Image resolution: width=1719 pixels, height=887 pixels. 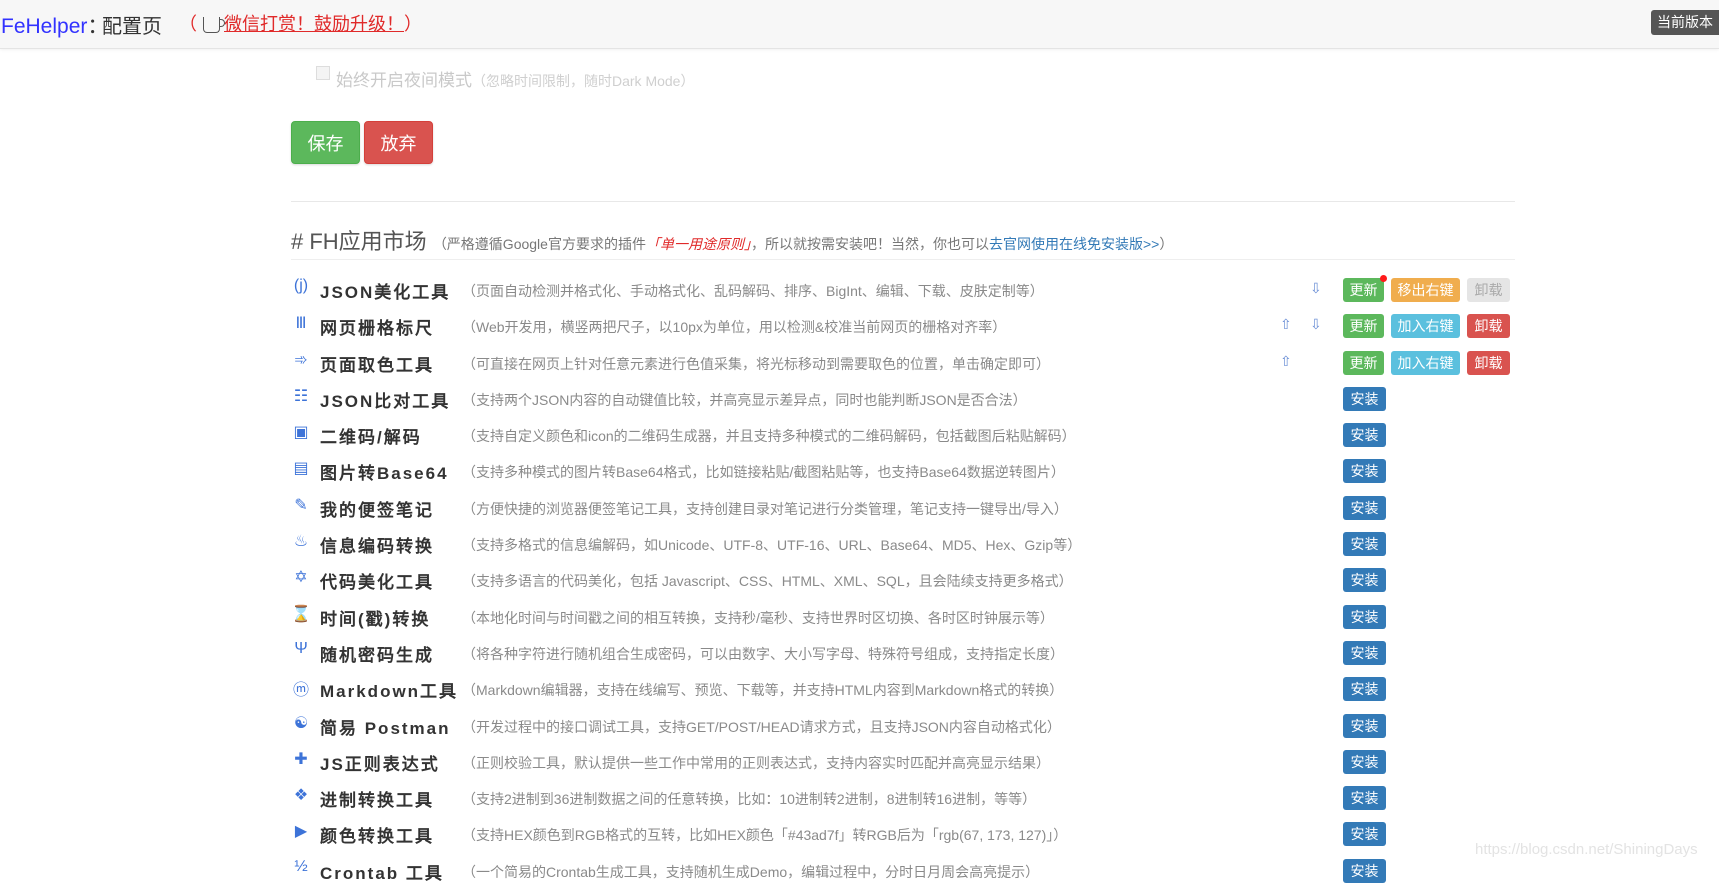 I want to click on tool-name: JSON美化工具, so click(x=385, y=292).